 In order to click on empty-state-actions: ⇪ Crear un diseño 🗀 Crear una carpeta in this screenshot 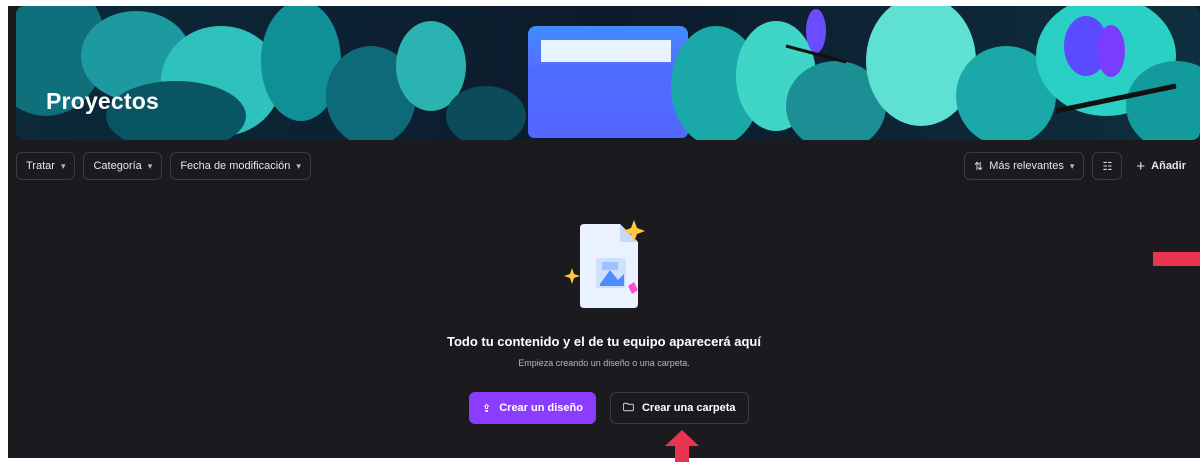, I will do `click(609, 408)`.